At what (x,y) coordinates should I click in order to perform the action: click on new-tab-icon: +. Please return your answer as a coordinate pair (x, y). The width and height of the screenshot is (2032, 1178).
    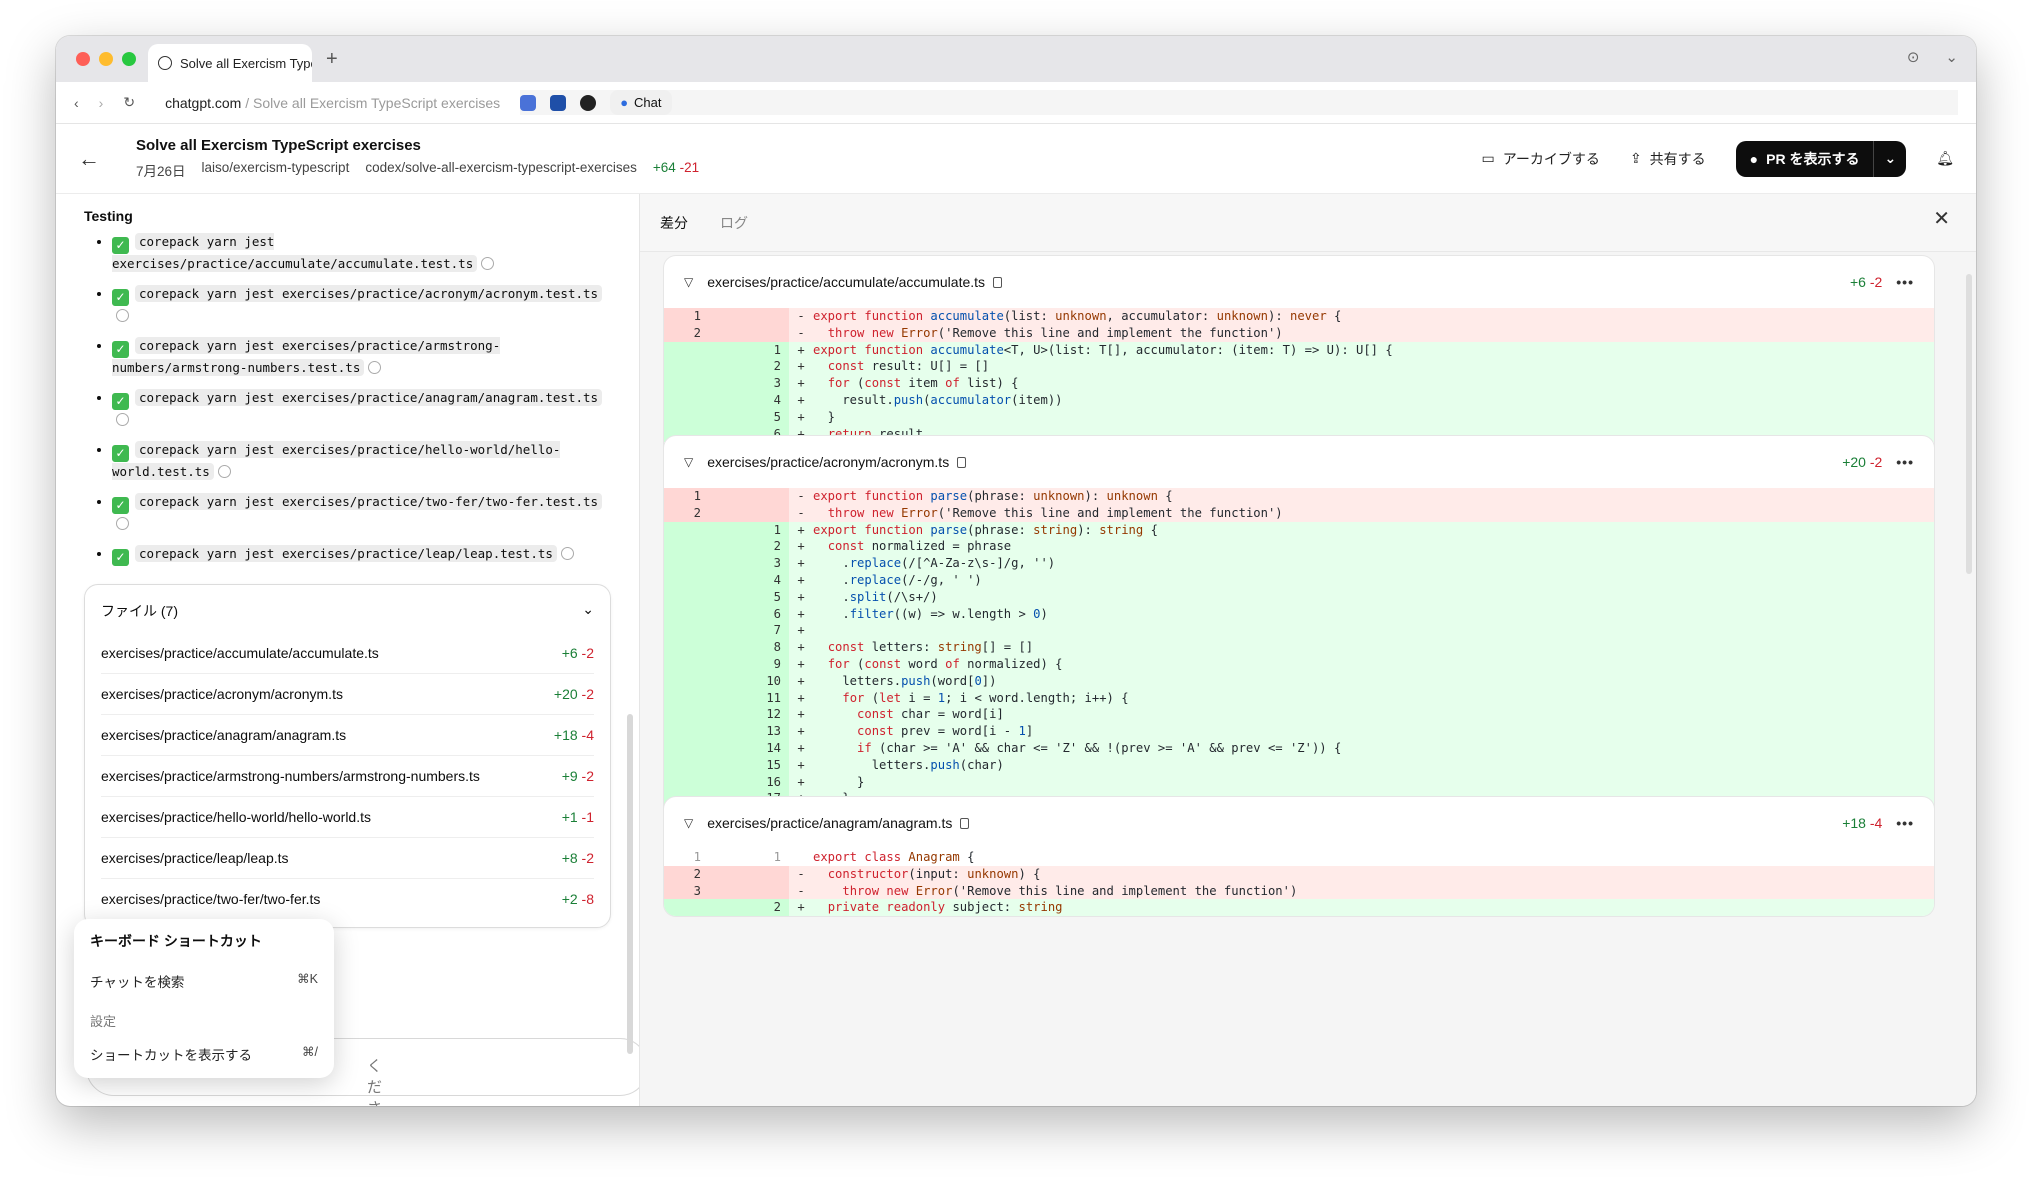
    Looking at the image, I should click on (332, 59).